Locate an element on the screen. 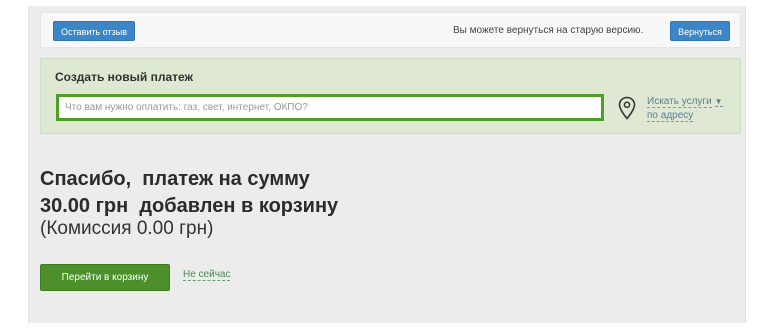  payment-search-input is located at coordinates (330, 107).